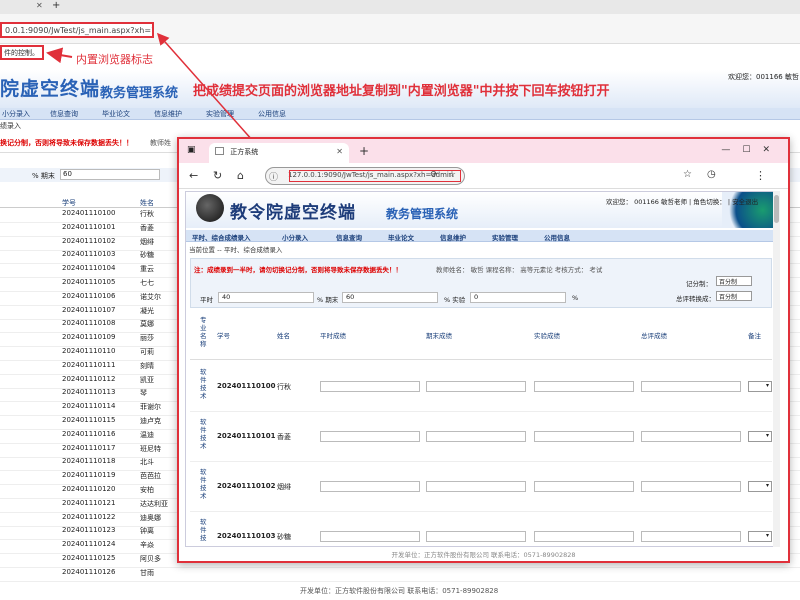 This screenshot has height=600, width=800. Describe the element at coordinates (283, 336) in the screenshot. I see `column-header-name: 姓名` at that location.